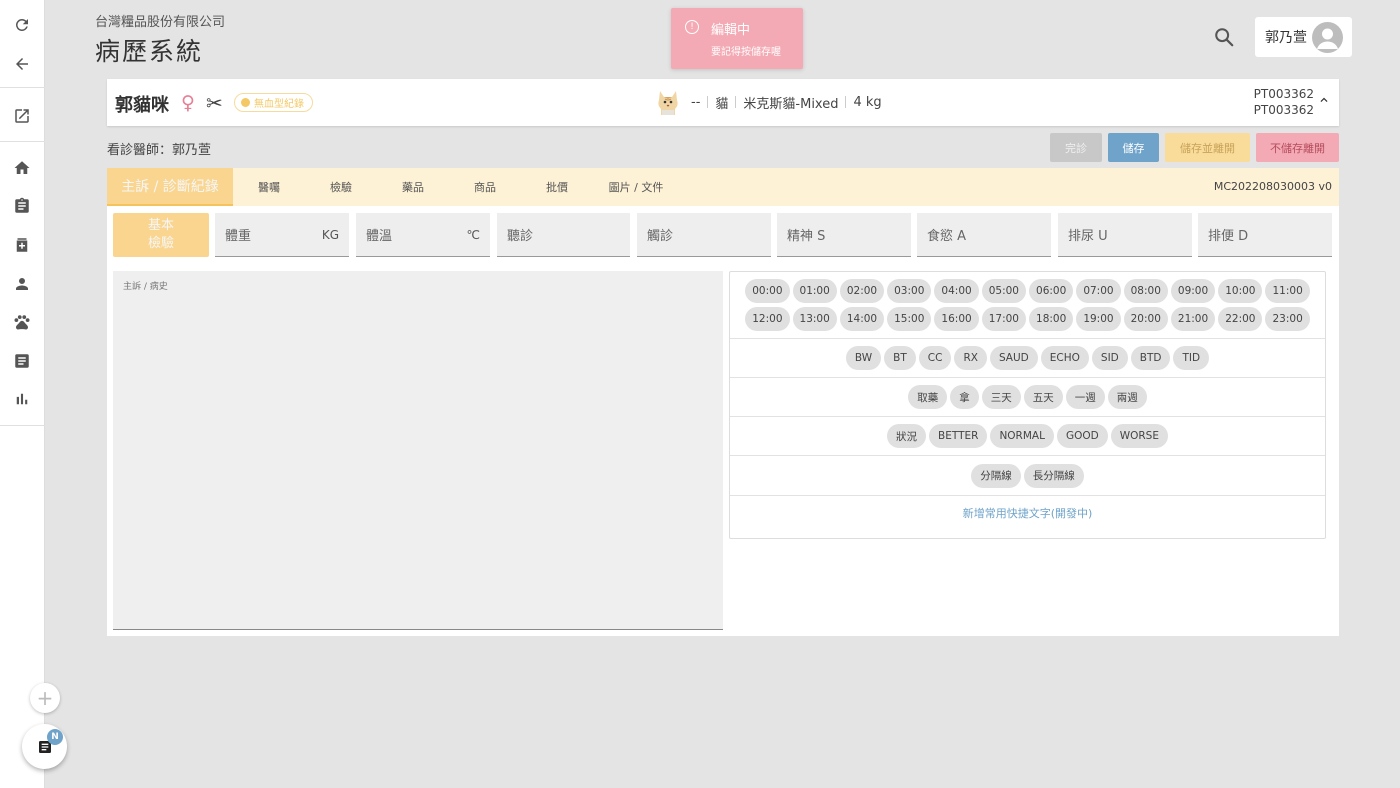  Describe the element at coordinates (814, 319) in the screenshot. I see `time-chip: 13:00` at that location.